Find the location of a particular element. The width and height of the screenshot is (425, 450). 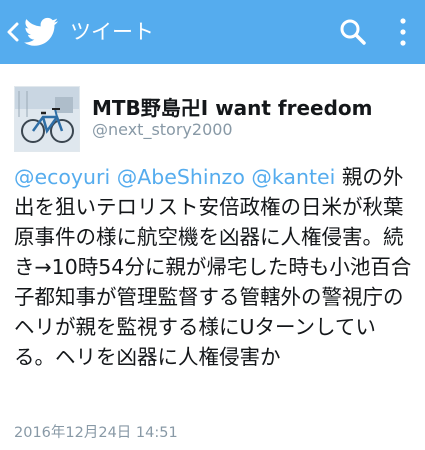

twitter-bird-icon is located at coordinates (41, 32).